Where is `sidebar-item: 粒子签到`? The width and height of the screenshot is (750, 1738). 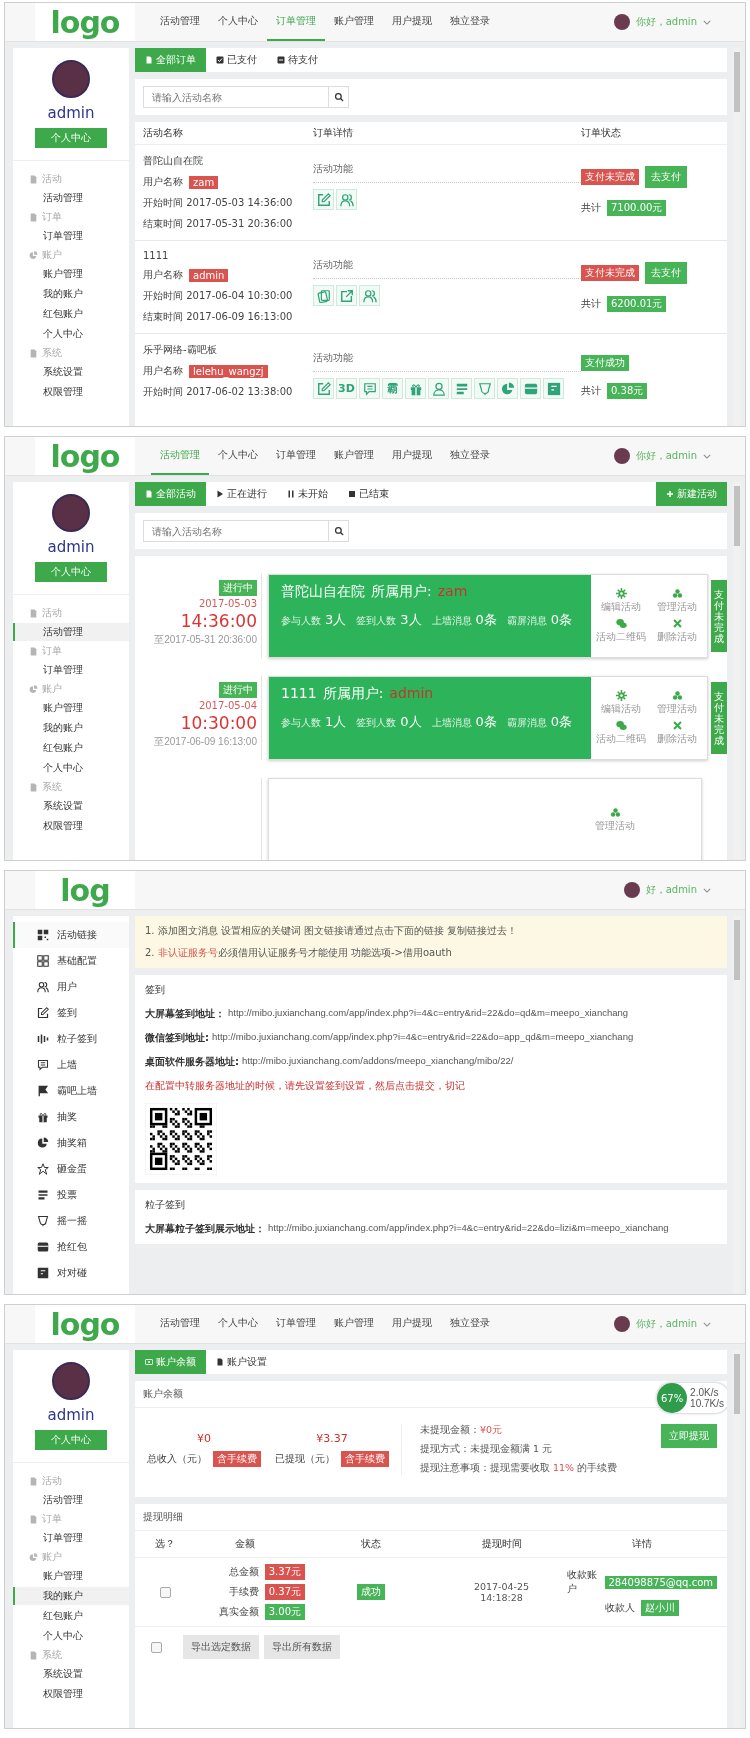 sidebar-item: 粒子签到 is located at coordinates (71, 1039).